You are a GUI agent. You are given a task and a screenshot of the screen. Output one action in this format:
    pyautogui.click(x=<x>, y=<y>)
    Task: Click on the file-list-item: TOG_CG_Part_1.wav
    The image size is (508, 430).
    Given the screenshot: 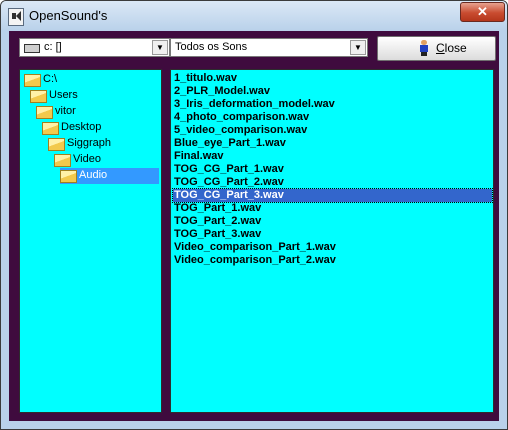 What is the action you would take?
    pyautogui.click(x=332, y=169)
    